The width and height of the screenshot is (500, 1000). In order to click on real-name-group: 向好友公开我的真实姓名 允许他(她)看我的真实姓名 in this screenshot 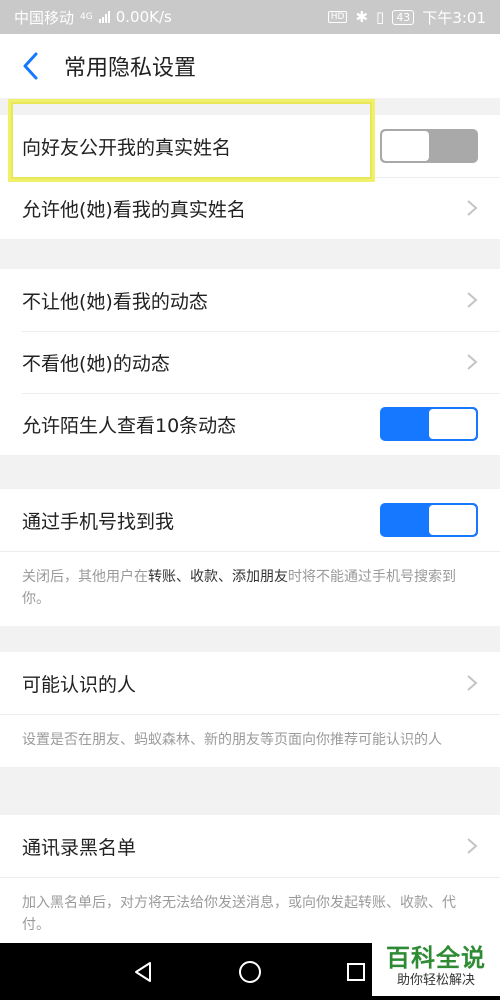, I will do `click(250, 177)`.